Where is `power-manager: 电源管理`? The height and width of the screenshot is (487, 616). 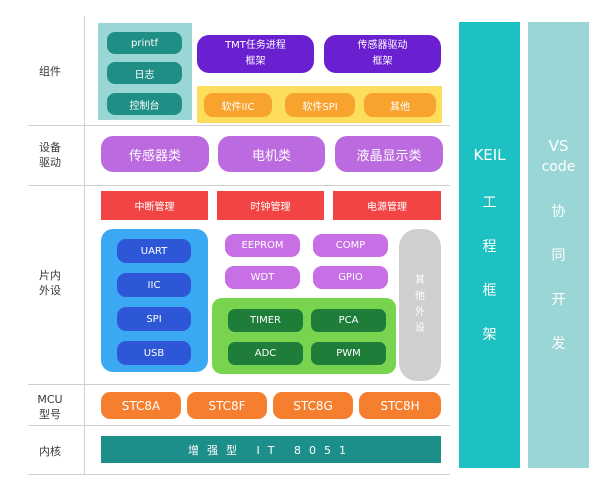 power-manager: 电源管理 is located at coordinates (387, 205).